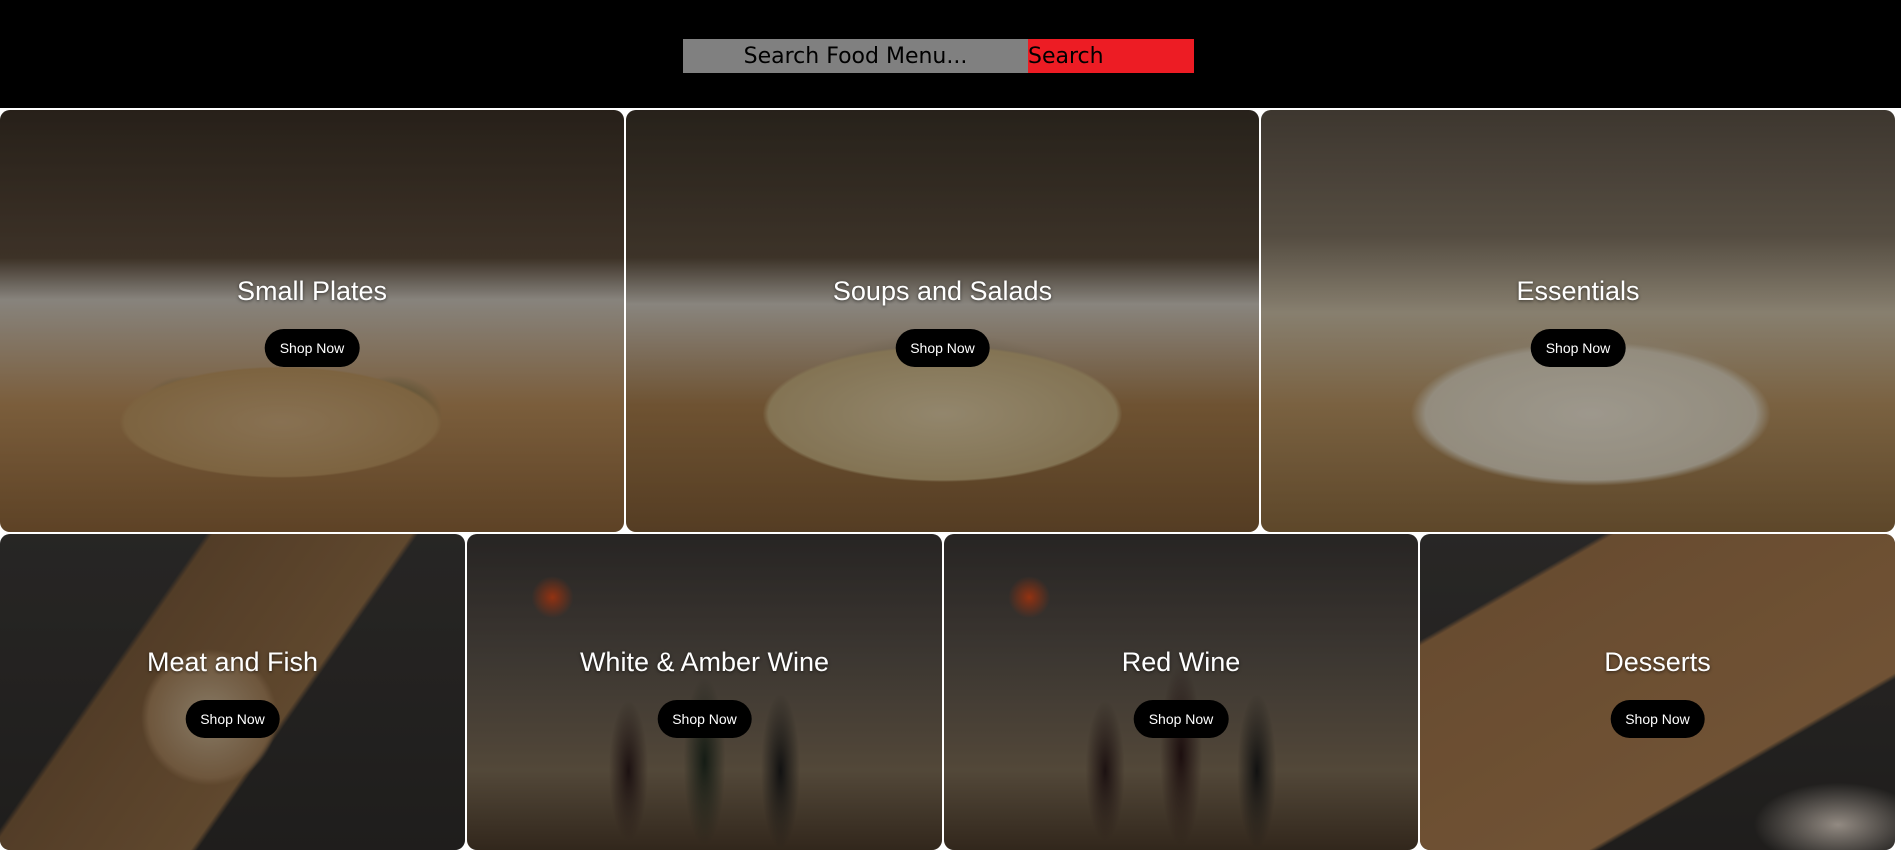 The height and width of the screenshot is (851, 1901). I want to click on category-title: Meat and Fish, so click(232, 662).